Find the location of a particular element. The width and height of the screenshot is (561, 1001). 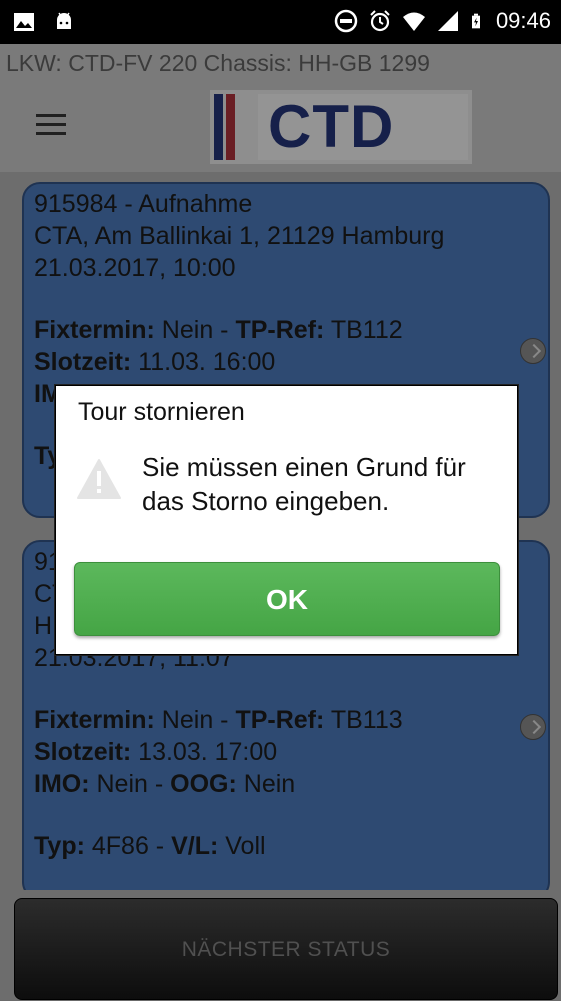

status-bar: 09:46 is located at coordinates (280, 22).